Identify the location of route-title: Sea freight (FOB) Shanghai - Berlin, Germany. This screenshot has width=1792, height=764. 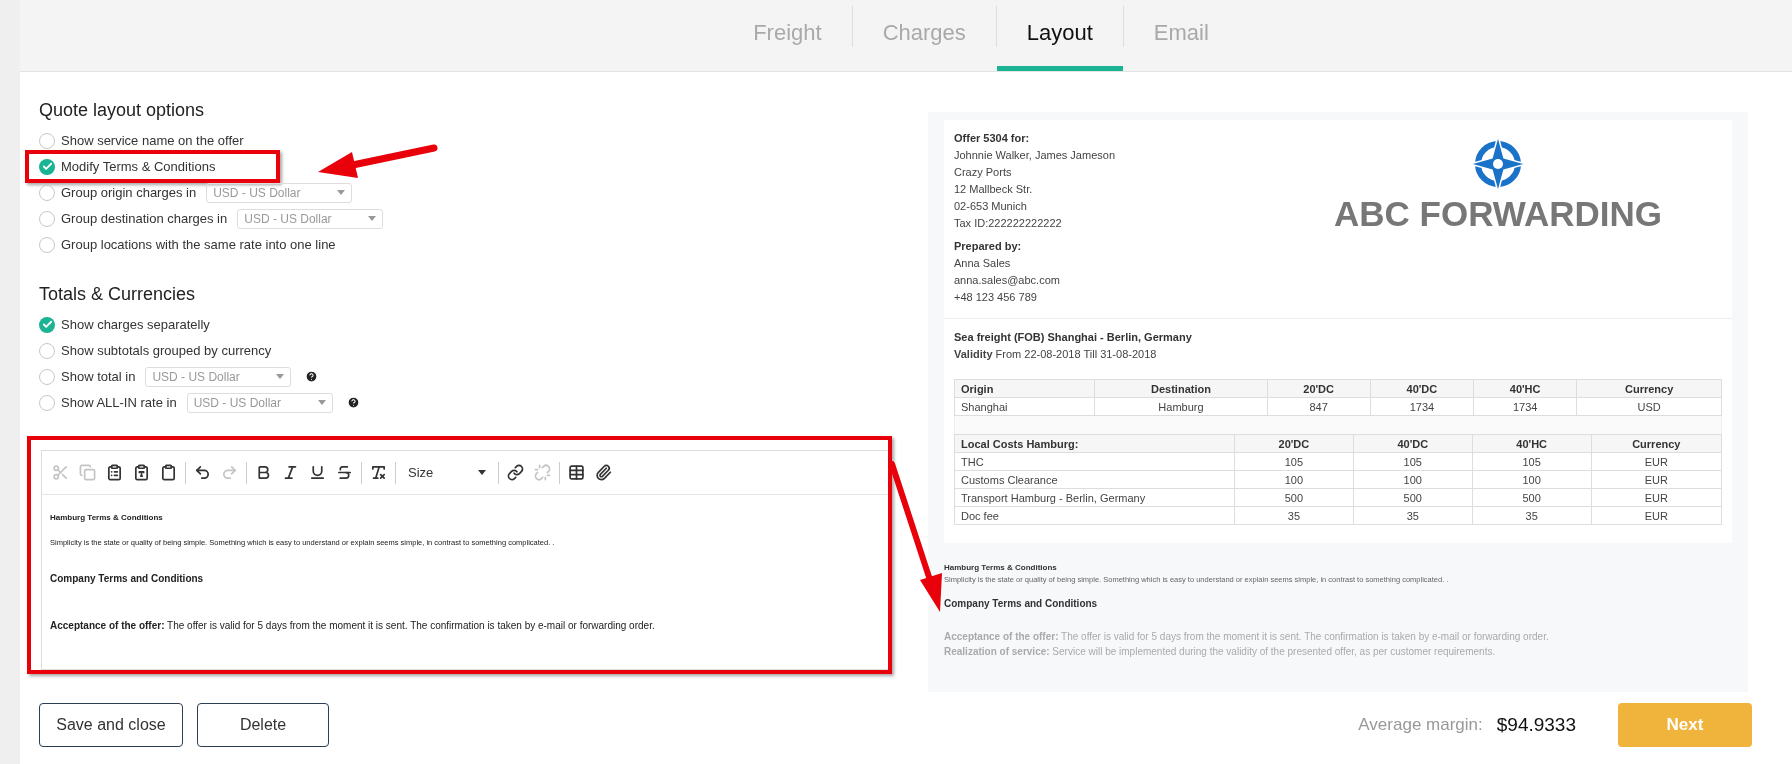
(1073, 337).